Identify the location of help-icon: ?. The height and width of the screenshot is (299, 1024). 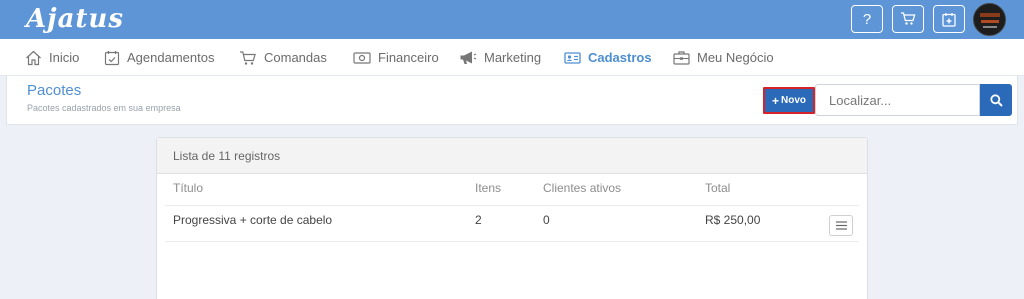
(867, 19).